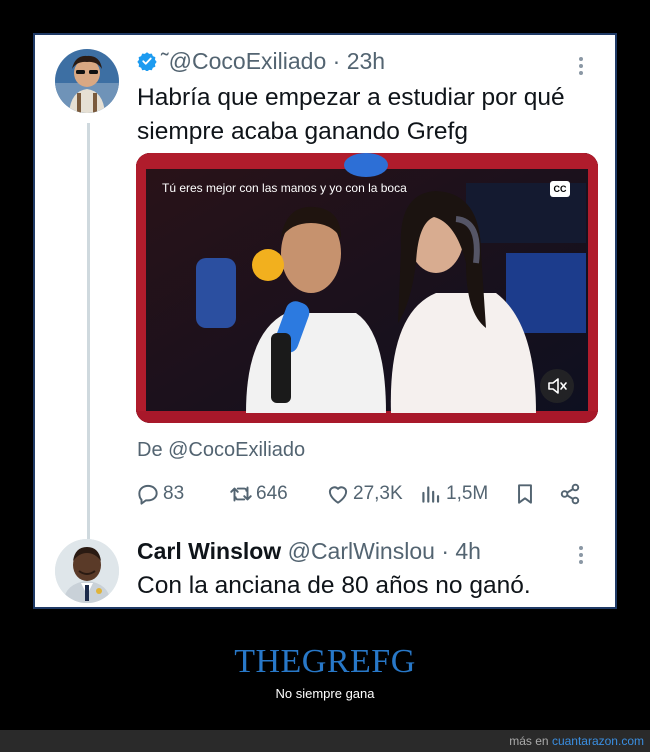  What do you see at coordinates (88, 344) in the screenshot?
I see `thread-line` at bounding box center [88, 344].